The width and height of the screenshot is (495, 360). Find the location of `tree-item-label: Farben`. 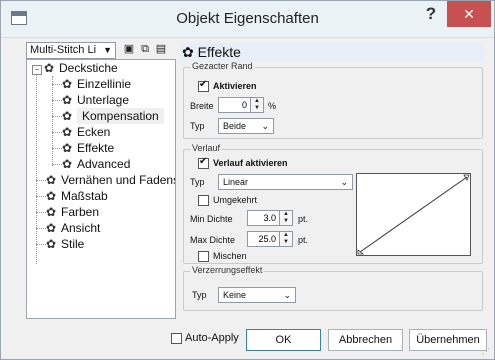

tree-item-label: Farben is located at coordinates (80, 212).